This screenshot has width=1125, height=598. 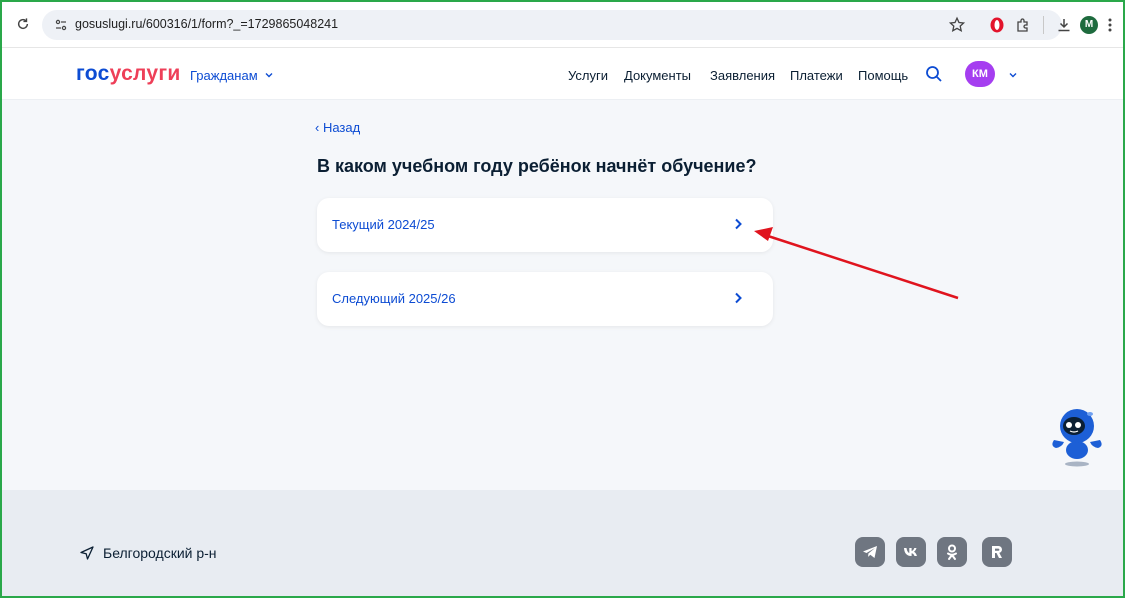 I want to click on back-link: ‹ Назад, so click(x=337, y=127).